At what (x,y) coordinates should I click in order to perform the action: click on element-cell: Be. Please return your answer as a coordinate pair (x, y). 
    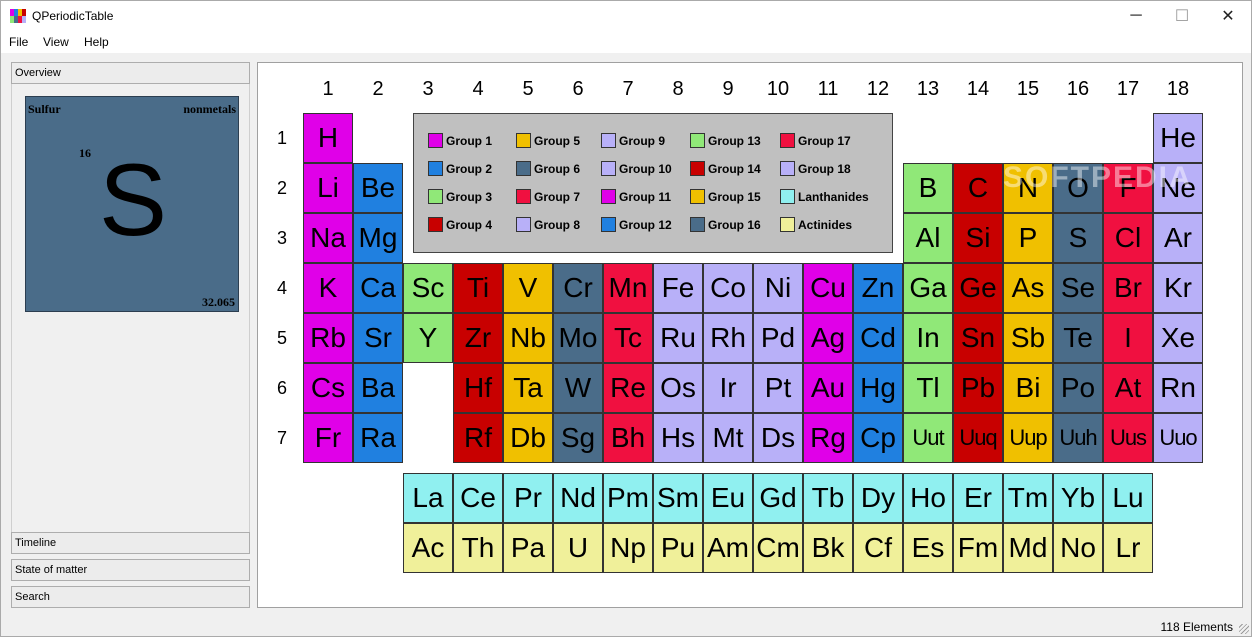
    Looking at the image, I should click on (378, 188).